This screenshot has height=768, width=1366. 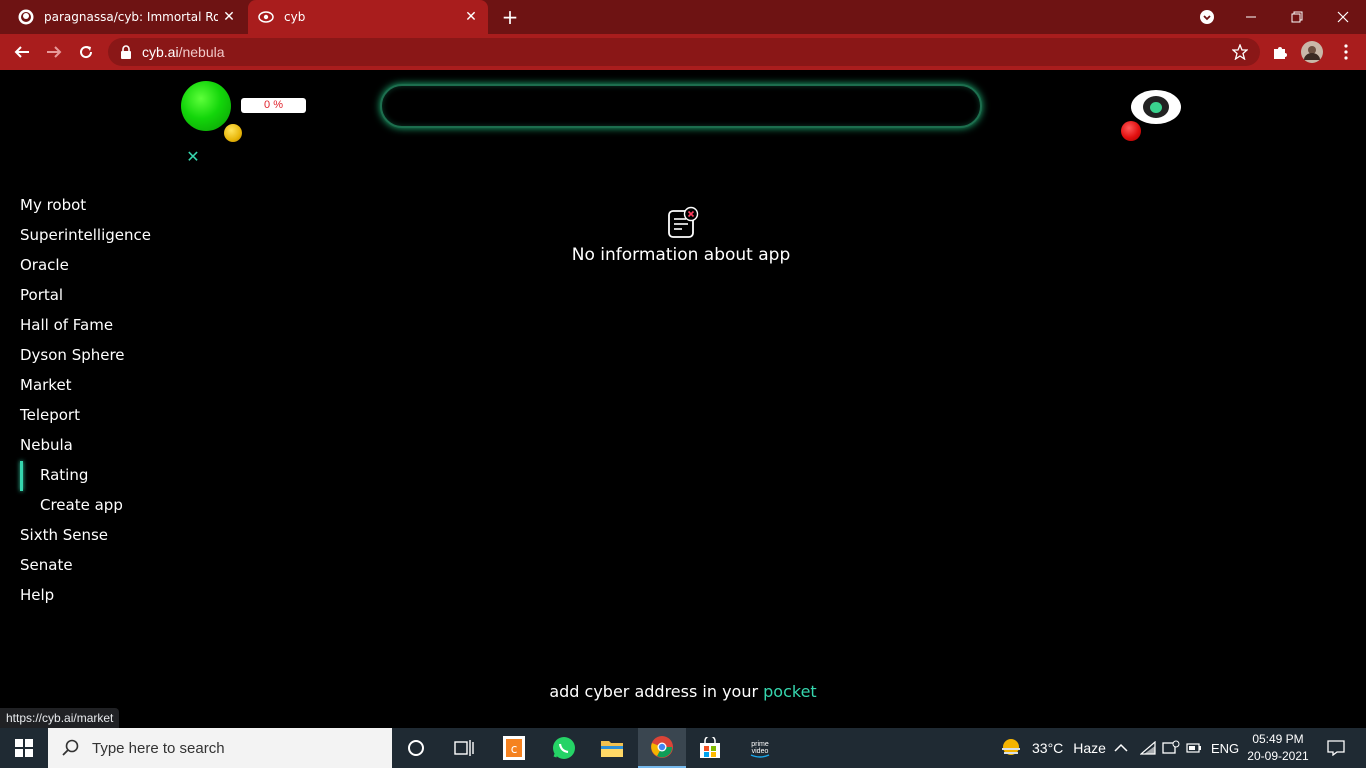 I want to click on search-icon, so click(x=71, y=748).